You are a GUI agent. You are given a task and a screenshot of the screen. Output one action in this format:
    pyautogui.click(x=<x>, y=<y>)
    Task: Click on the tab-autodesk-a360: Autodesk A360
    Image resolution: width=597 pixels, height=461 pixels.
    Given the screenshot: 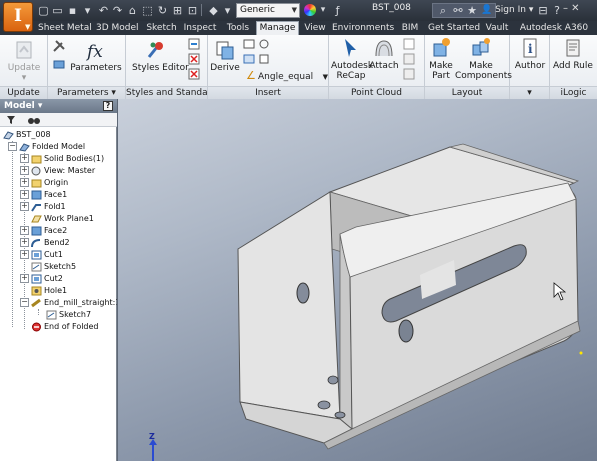 What is the action you would take?
    pyautogui.click(x=554, y=28)
    